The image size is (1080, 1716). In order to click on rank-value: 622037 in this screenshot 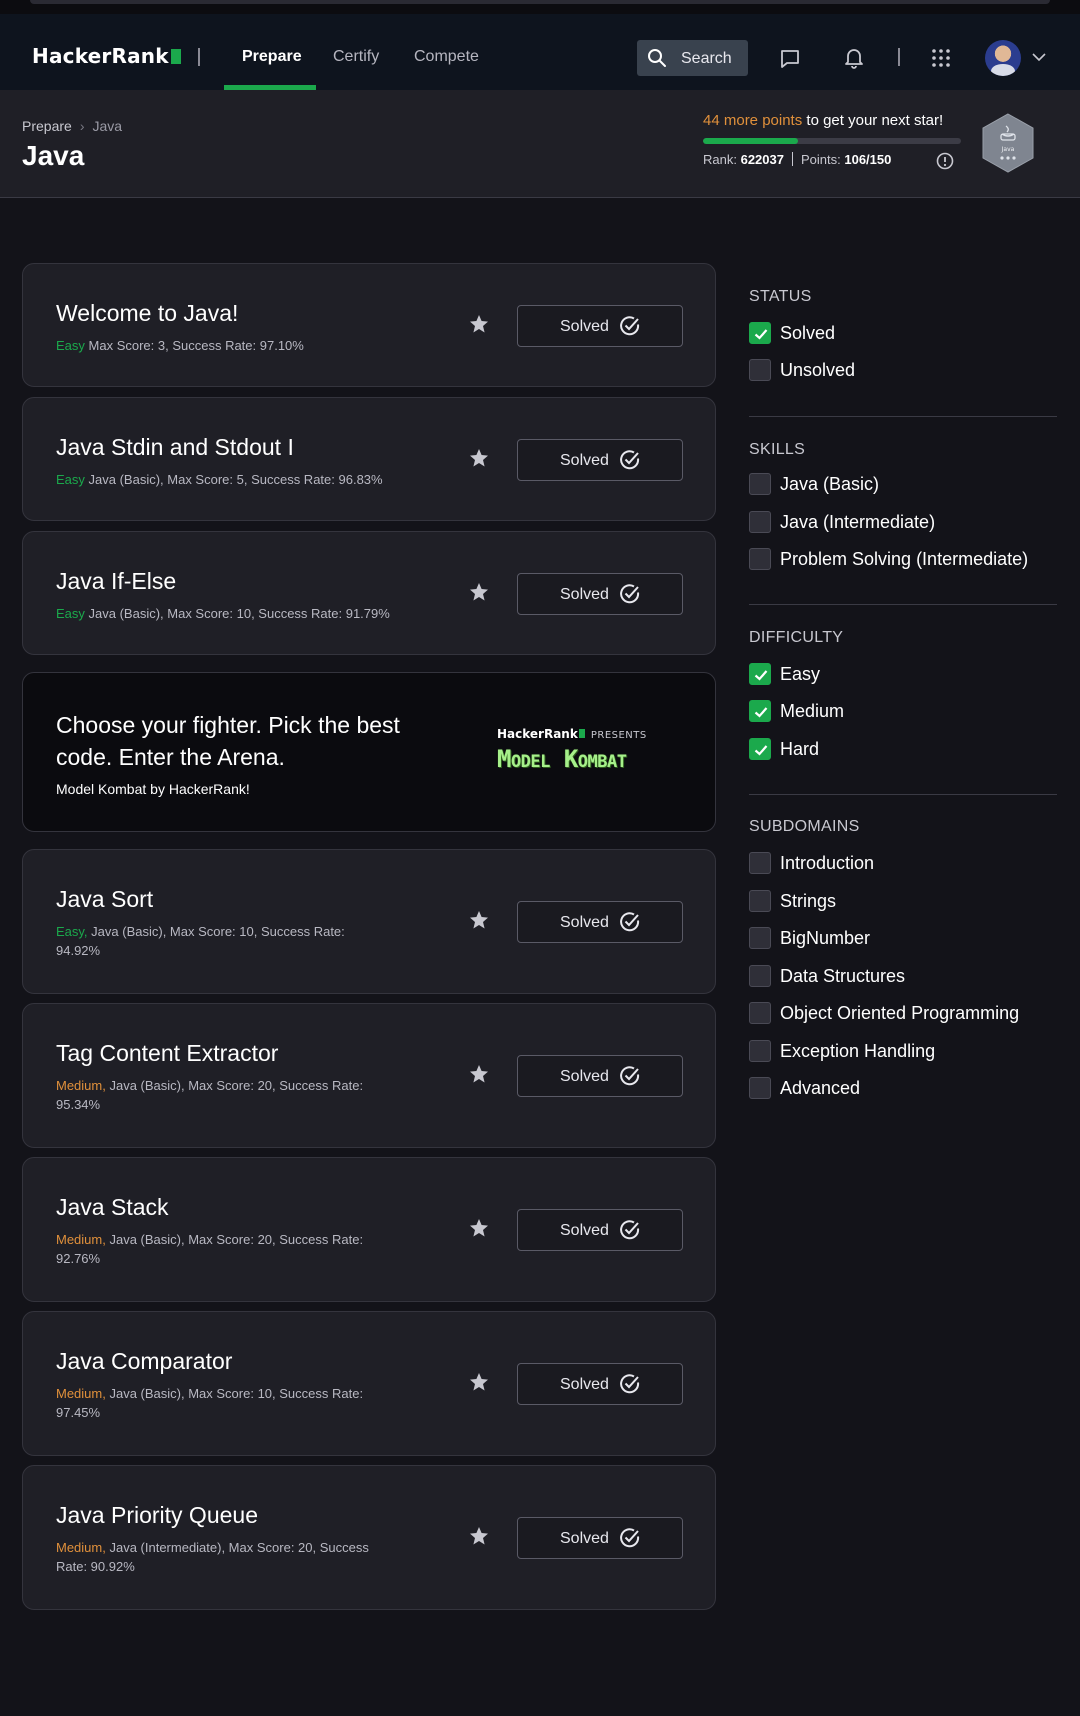, I will do `click(762, 159)`.